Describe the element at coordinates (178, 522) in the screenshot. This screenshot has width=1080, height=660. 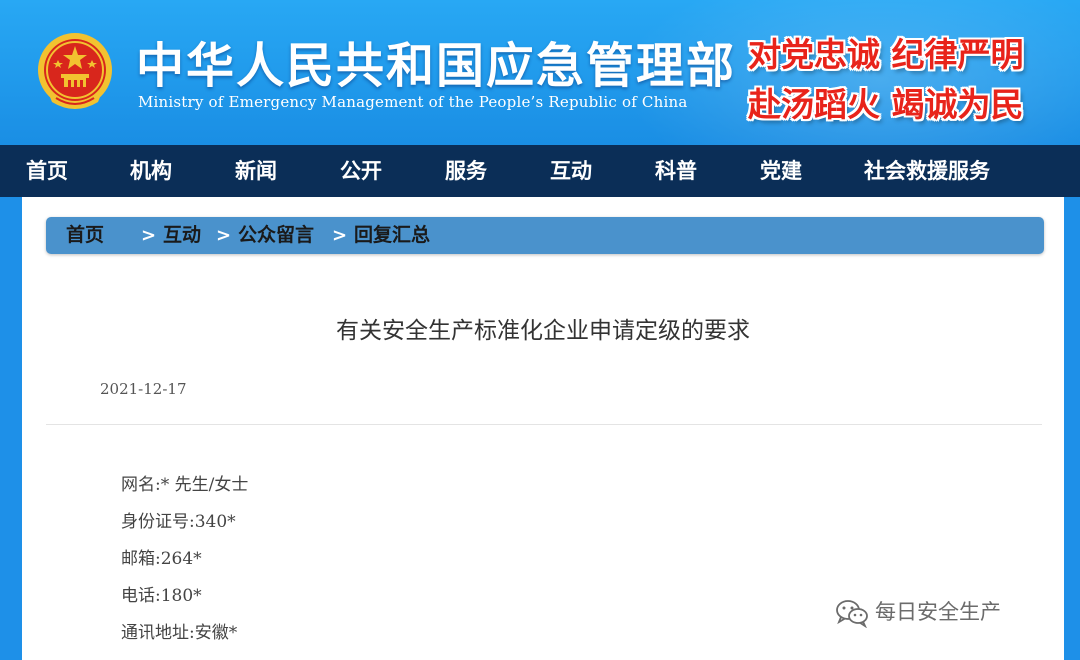
I see `field-id-number: 身份证号:340*` at that location.